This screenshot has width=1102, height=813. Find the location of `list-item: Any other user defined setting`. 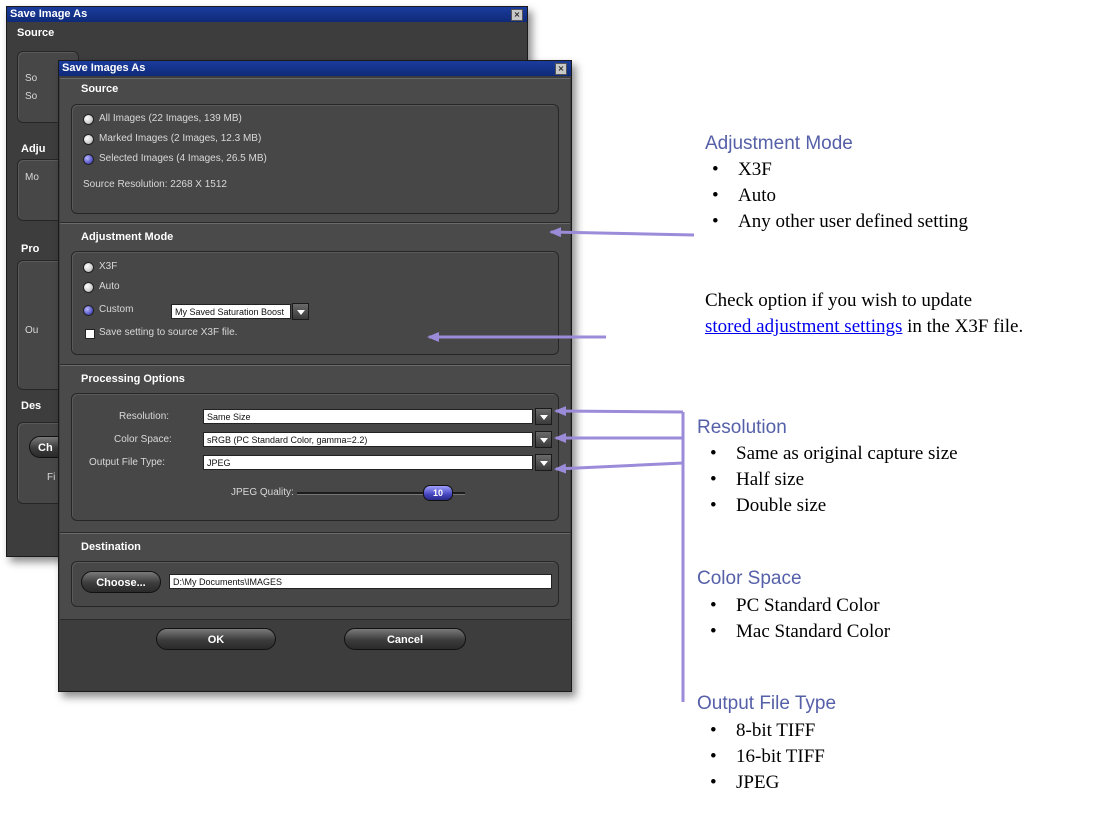

list-item: Any other user defined setting is located at coordinates (838, 222).